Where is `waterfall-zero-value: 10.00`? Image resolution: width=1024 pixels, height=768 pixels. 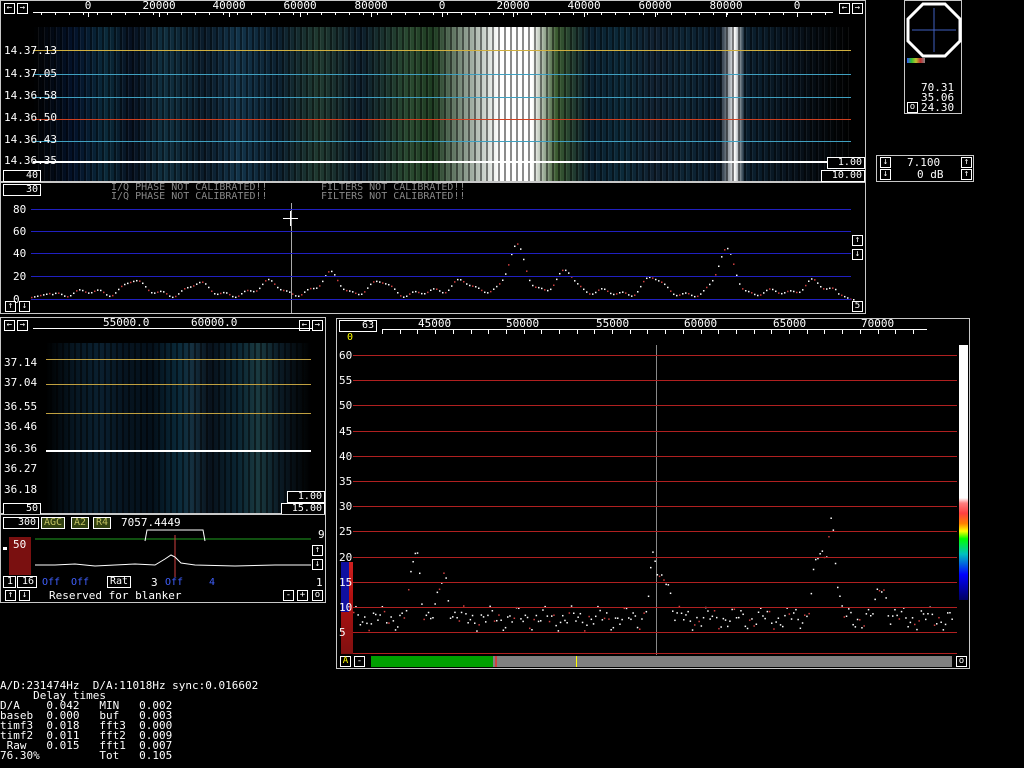 waterfall-zero-value: 10.00 is located at coordinates (843, 176).